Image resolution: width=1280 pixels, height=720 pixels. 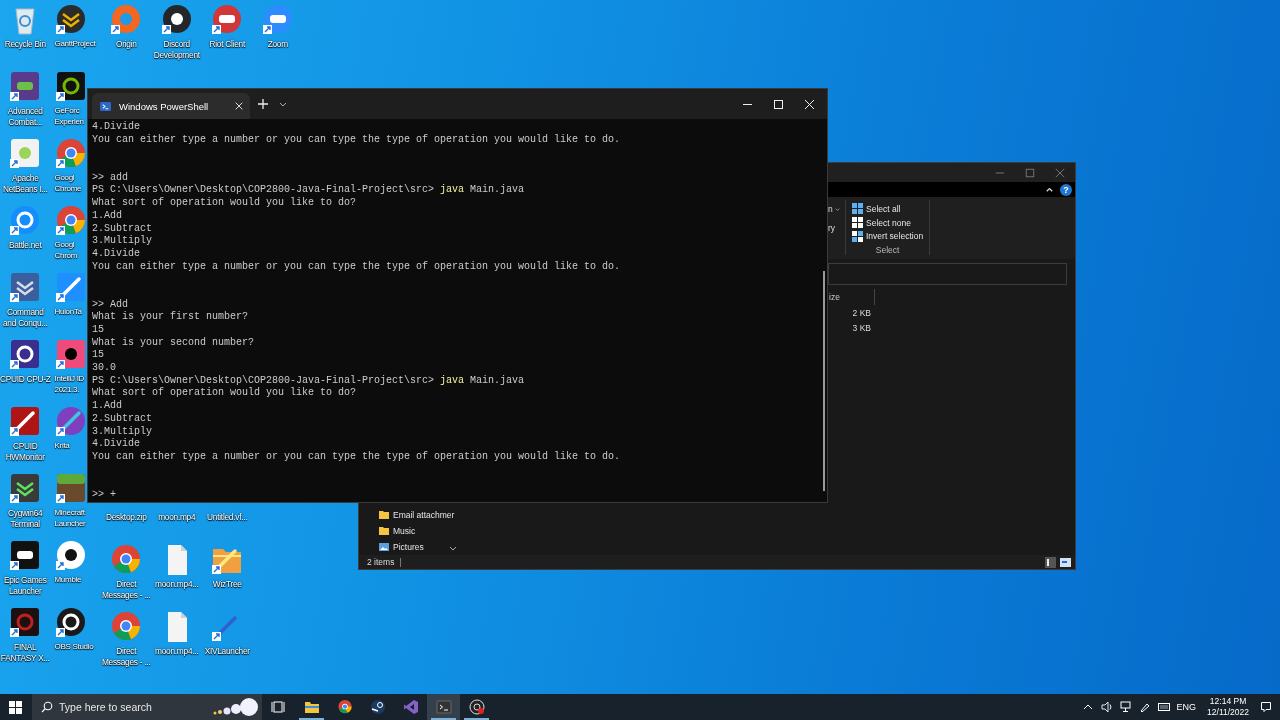 I want to click on desktop-icon-label: Epic Games Launcher, so click(x=25, y=585).